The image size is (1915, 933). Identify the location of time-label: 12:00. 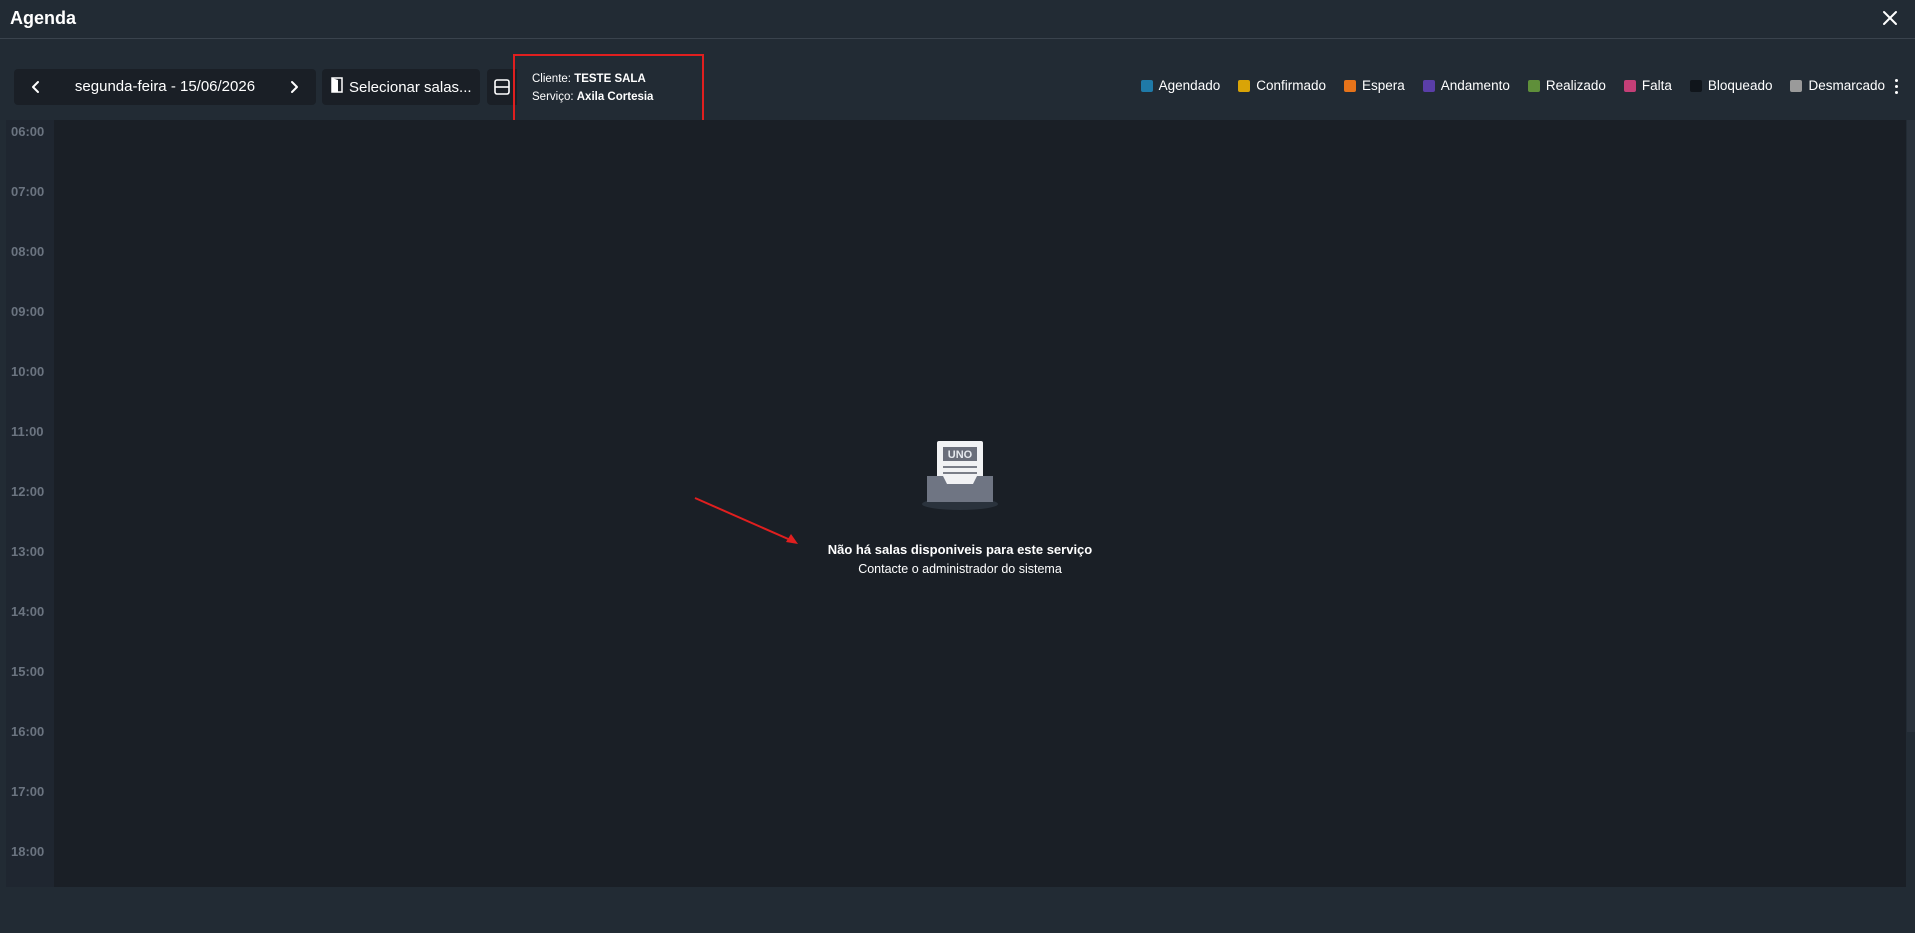
(28, 491).